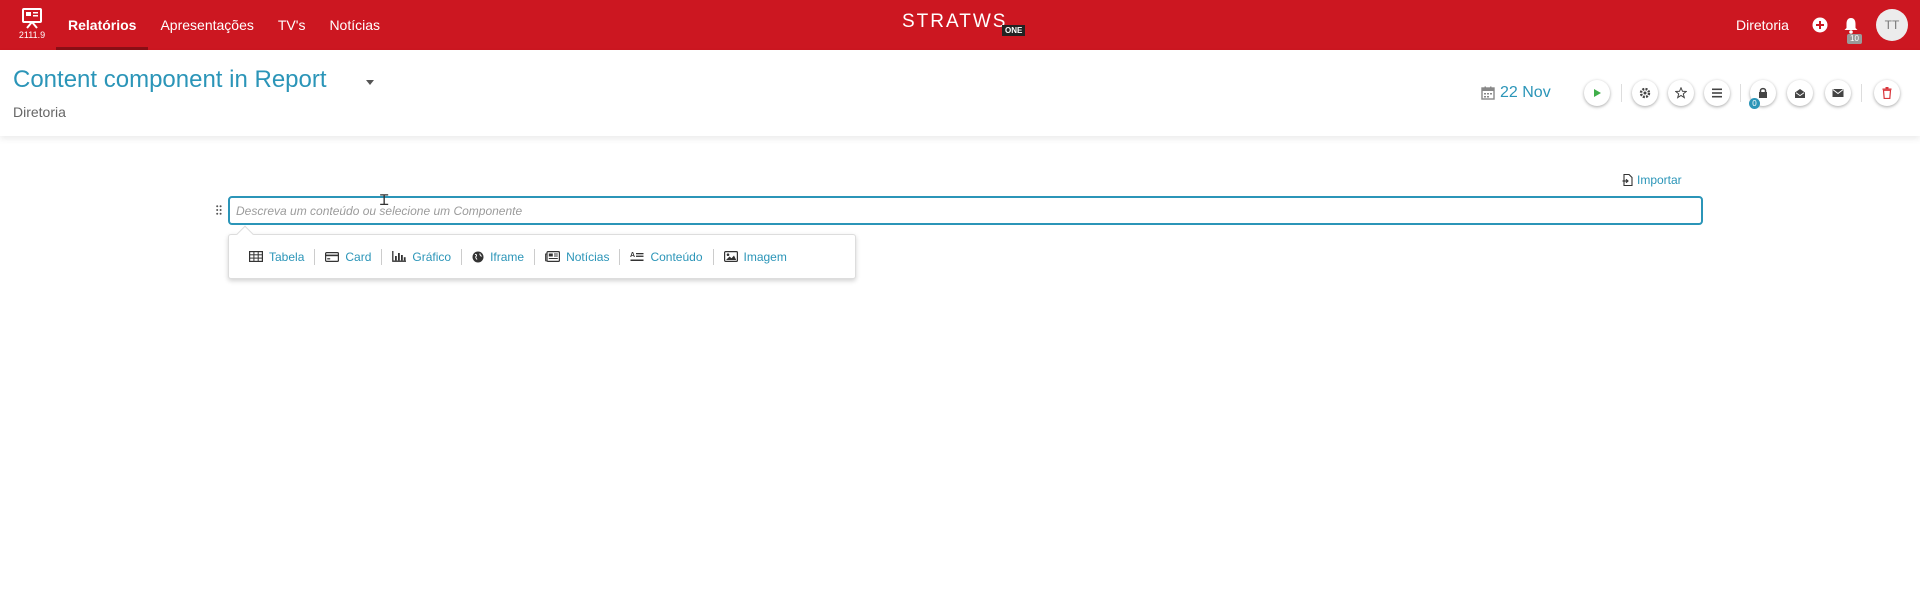 Image resolution: width=1920 pixels, height=612 pixels. What do you see at coordinates (765, 256) in the screenshot?
I see `component-label: Imagem` at bounding box center [765, 256].